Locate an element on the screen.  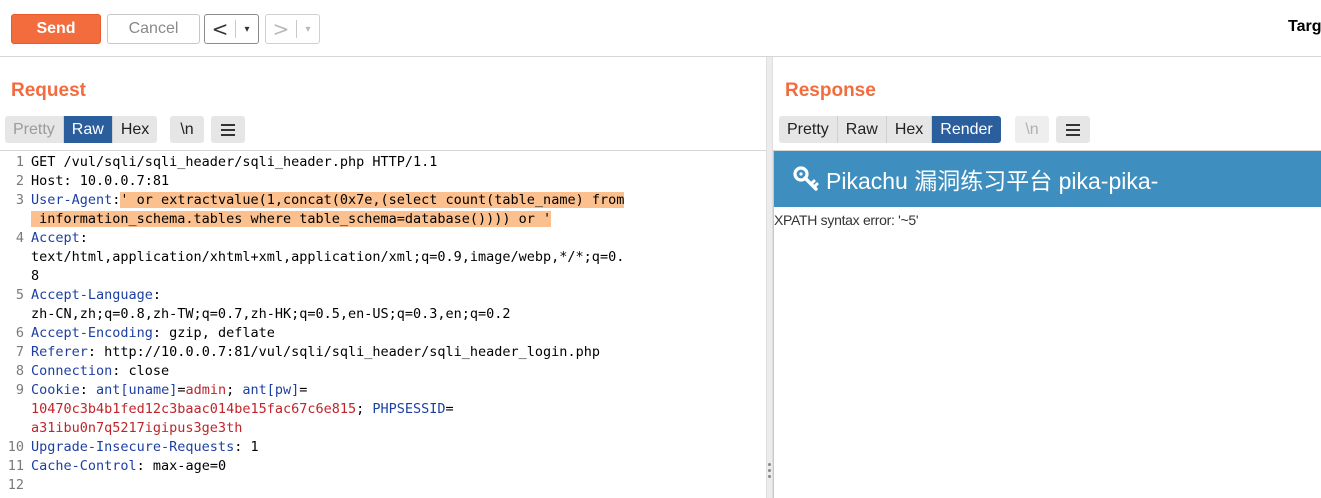
cookie-continuation: a31ibu0n7q5217igipus3ge3th is located at coordinates (136, 428).